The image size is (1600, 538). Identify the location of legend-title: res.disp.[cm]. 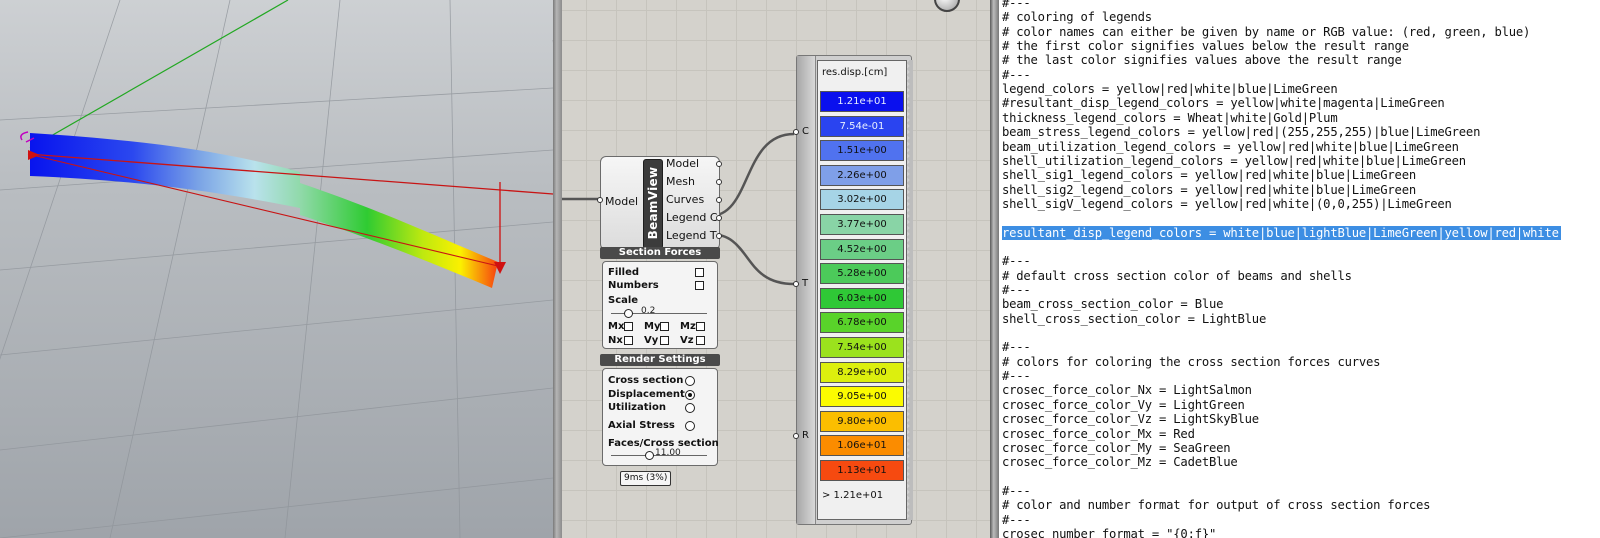
(855, 72).